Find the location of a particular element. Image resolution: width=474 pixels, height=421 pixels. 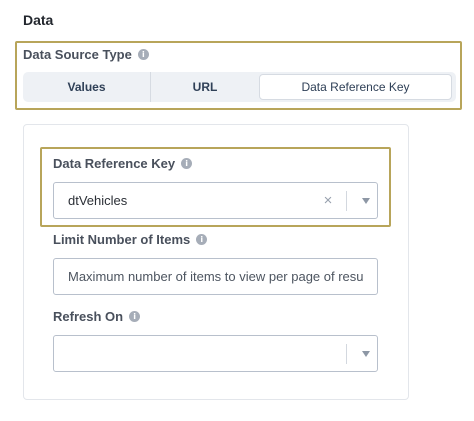

data-source-type-label: Data Source Type is located at coordinates (77, 54).